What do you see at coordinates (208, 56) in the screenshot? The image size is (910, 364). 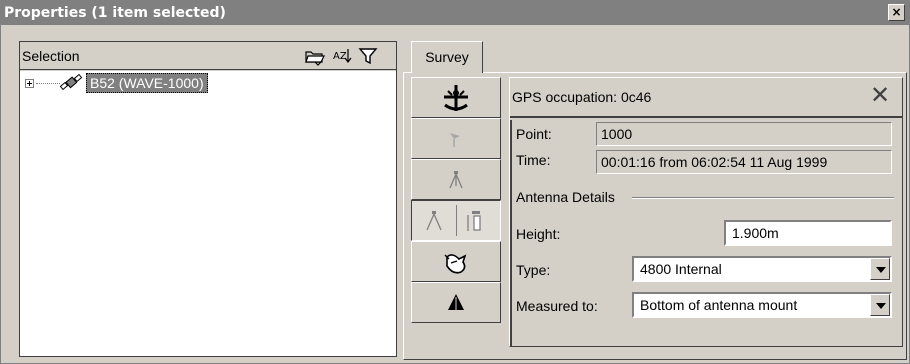 I see `selection-header: Selection AZ` at bounding box center [208, 56].